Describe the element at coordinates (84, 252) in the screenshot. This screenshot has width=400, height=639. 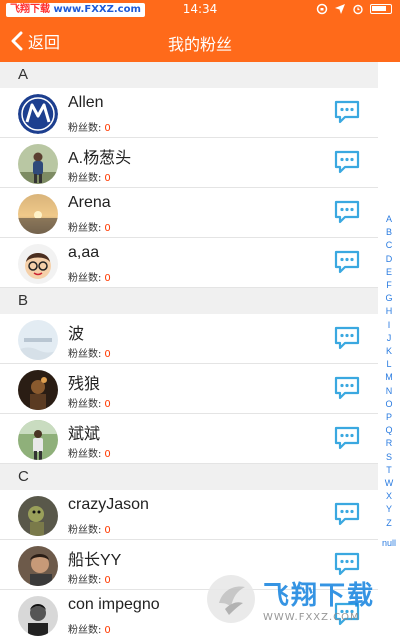
I see `fan-name: a,aa` at that location.